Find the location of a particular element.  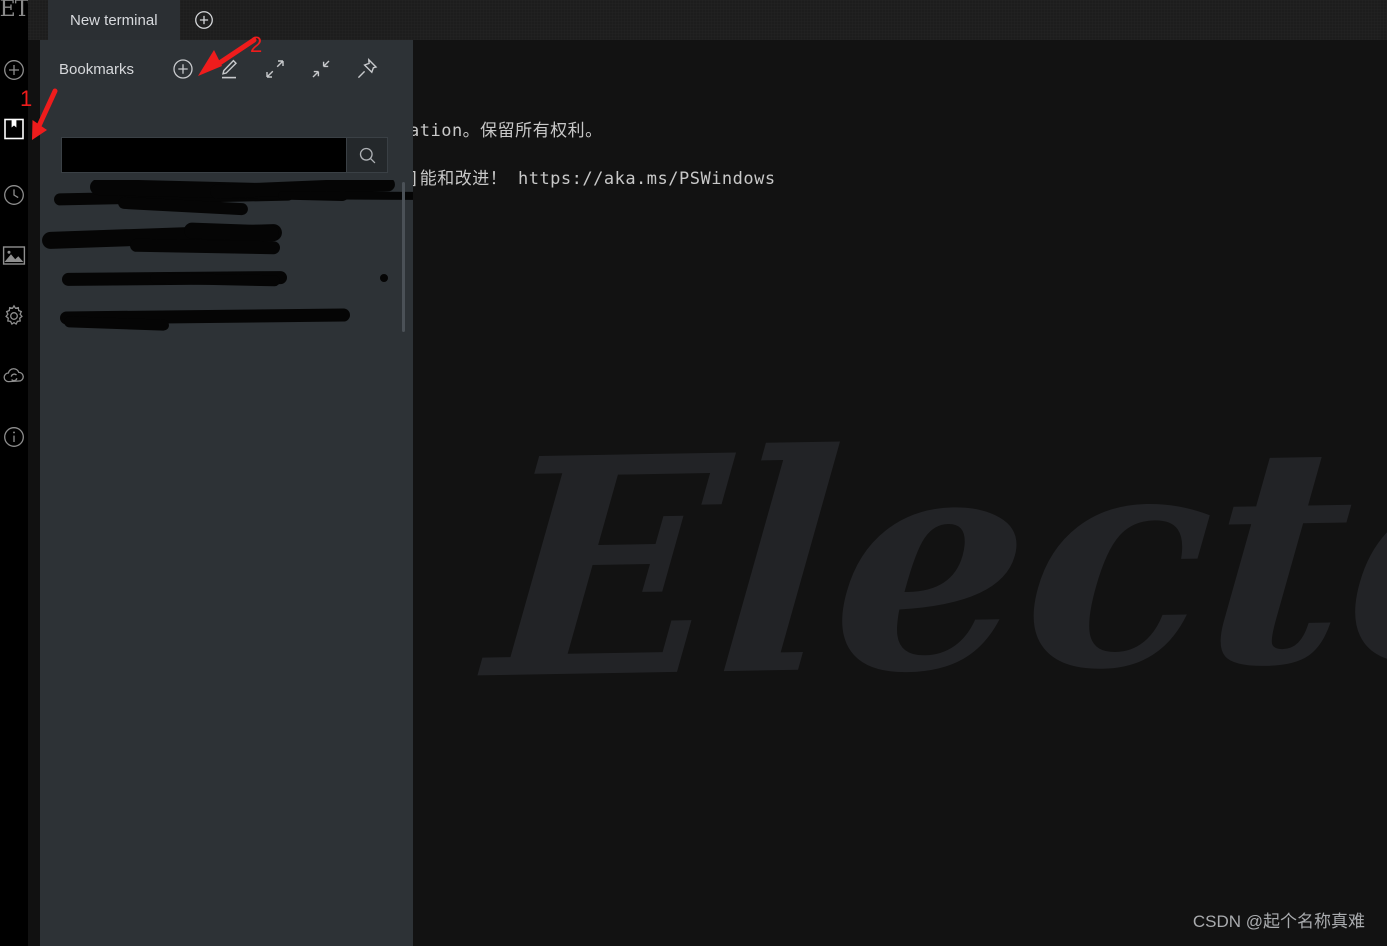

sidebar-item-new-connection is located at coordinates (14, 70).